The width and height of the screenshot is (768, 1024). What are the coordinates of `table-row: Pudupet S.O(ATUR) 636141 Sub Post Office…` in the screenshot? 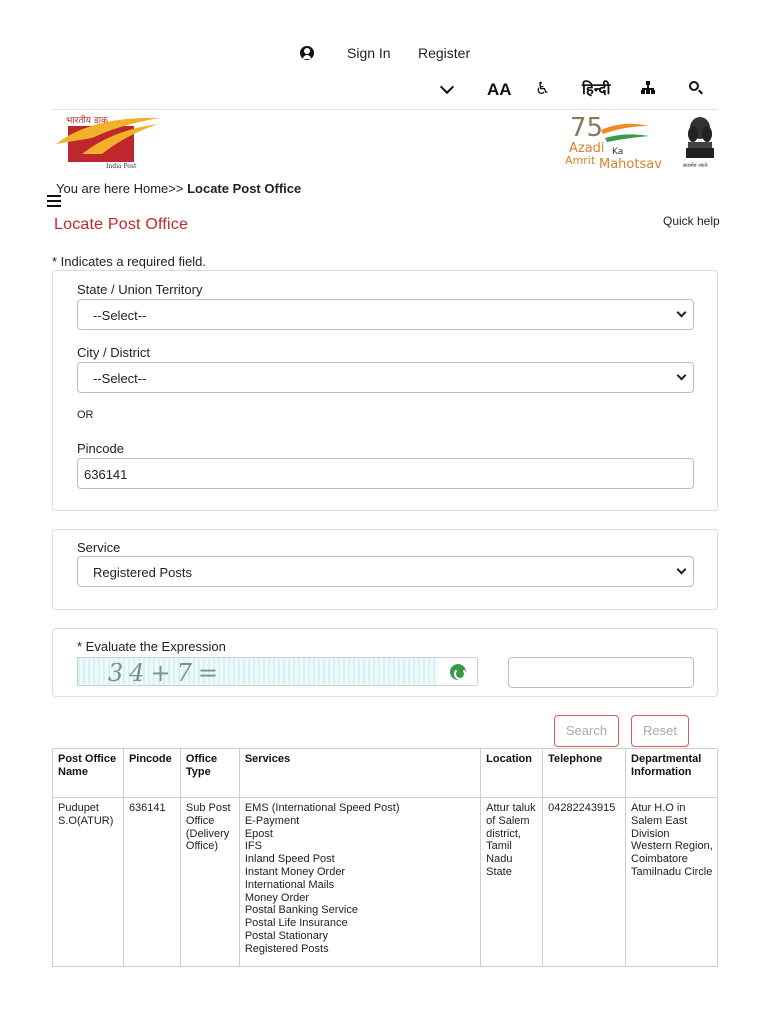 It's located at (385, 882).